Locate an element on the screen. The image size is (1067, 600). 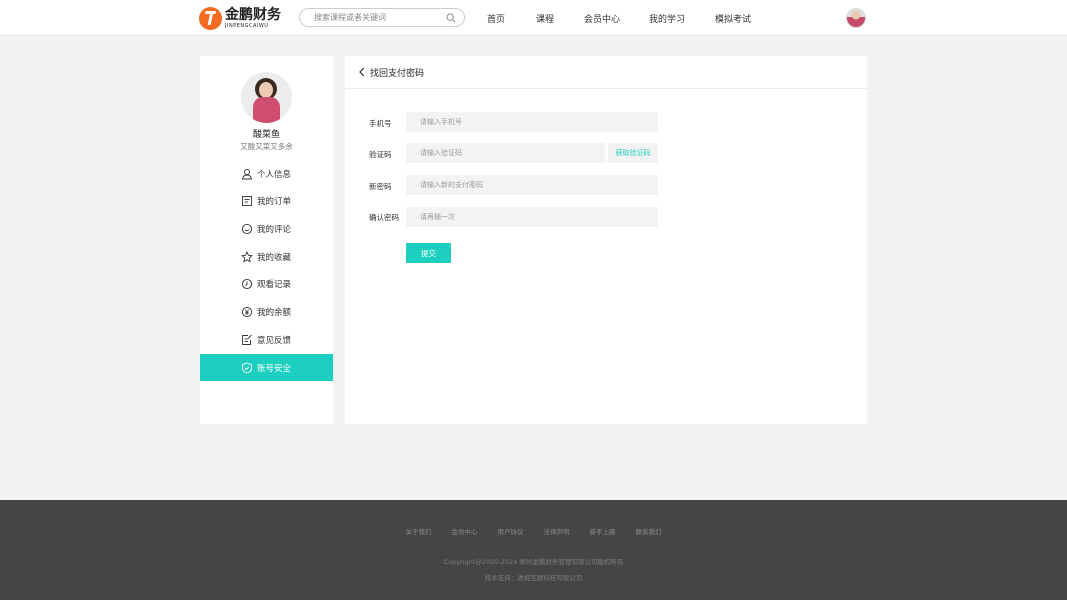
top-header: 金鹏财务 JINPENGCAIWU 首页 课程 会员中心 我的学习 模拟考试 is located at coordinates (533, 18).